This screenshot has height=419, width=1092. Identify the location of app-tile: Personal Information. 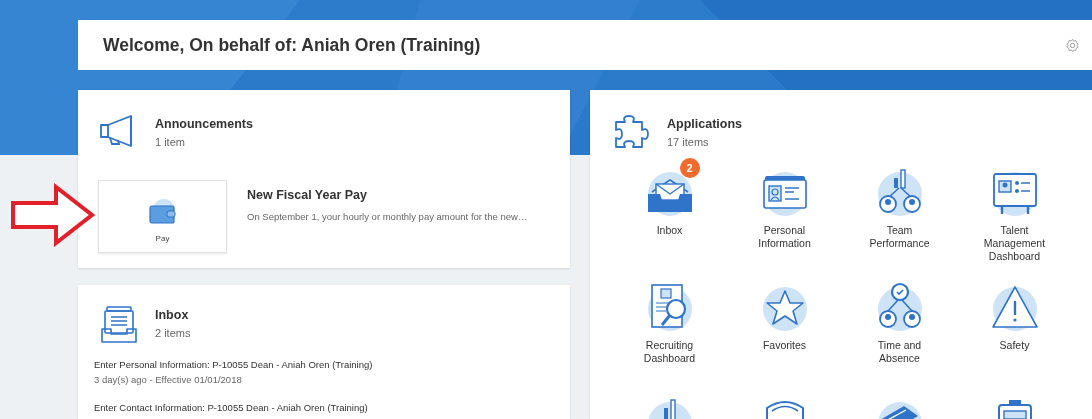
(784, 203).